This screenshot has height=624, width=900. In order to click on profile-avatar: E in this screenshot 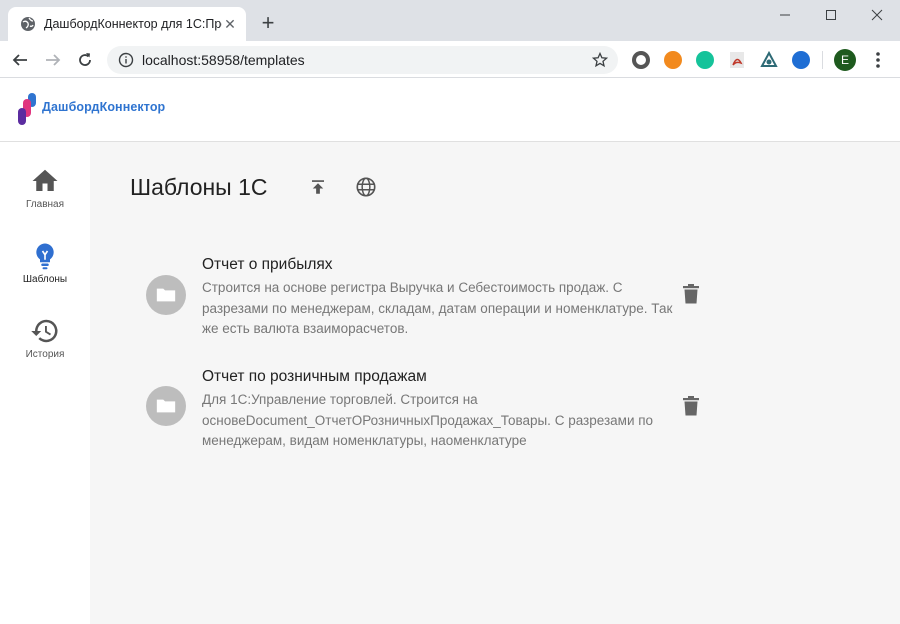, I will do `click(845, 60)`.